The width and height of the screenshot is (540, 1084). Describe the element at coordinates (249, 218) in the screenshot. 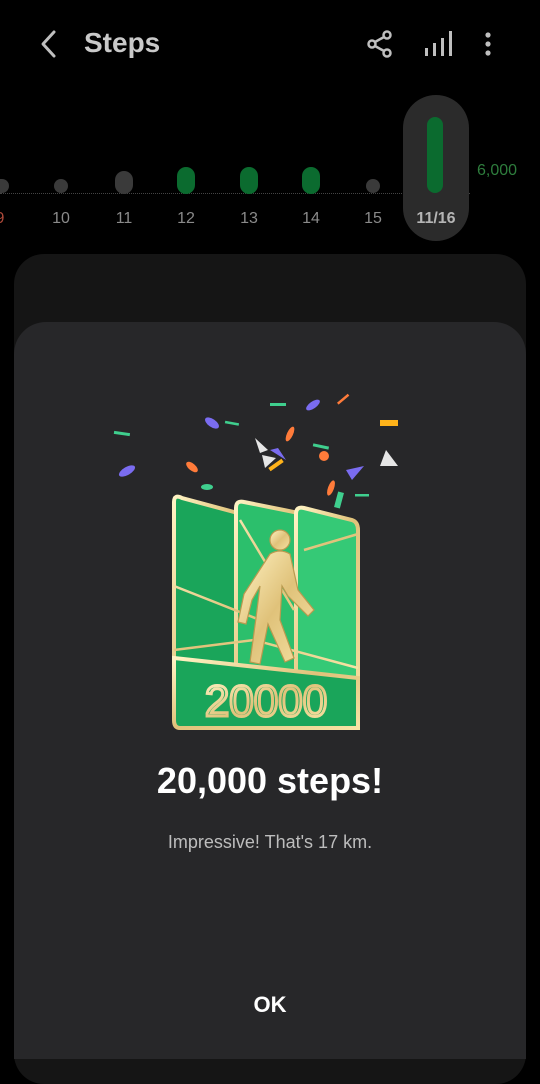

I see `day-label-13: 13` at that location.